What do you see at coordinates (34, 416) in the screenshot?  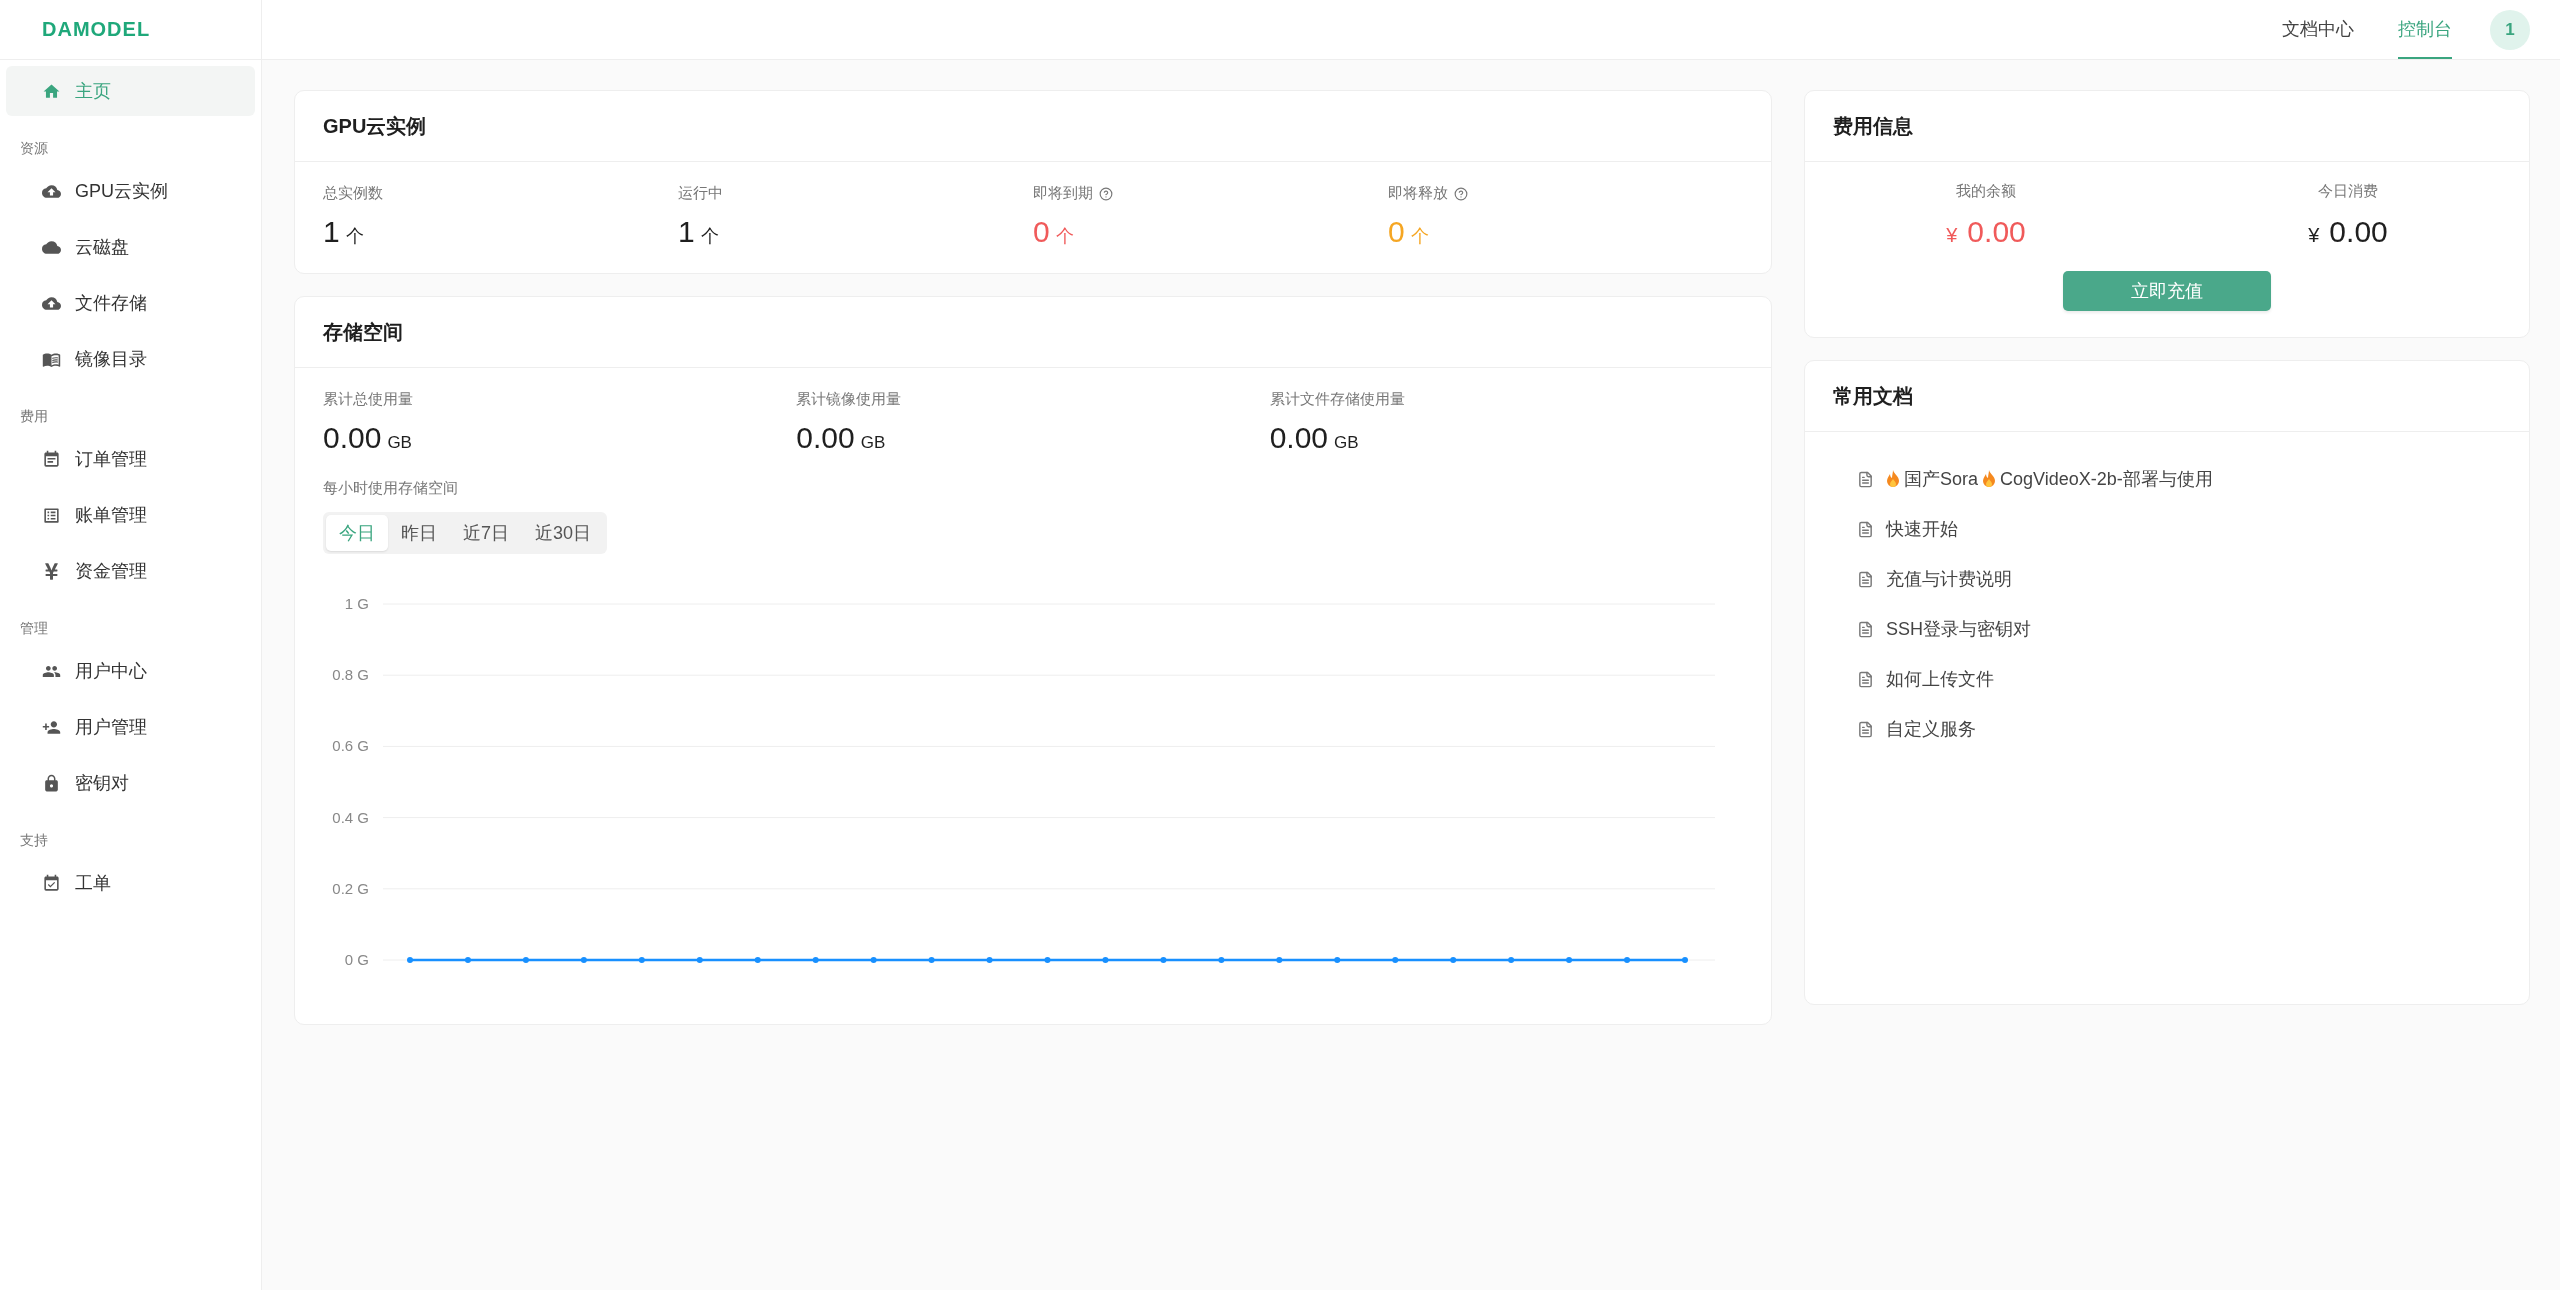 I see `sidebar-section-label: 费用` at bounding box center [34, 416].